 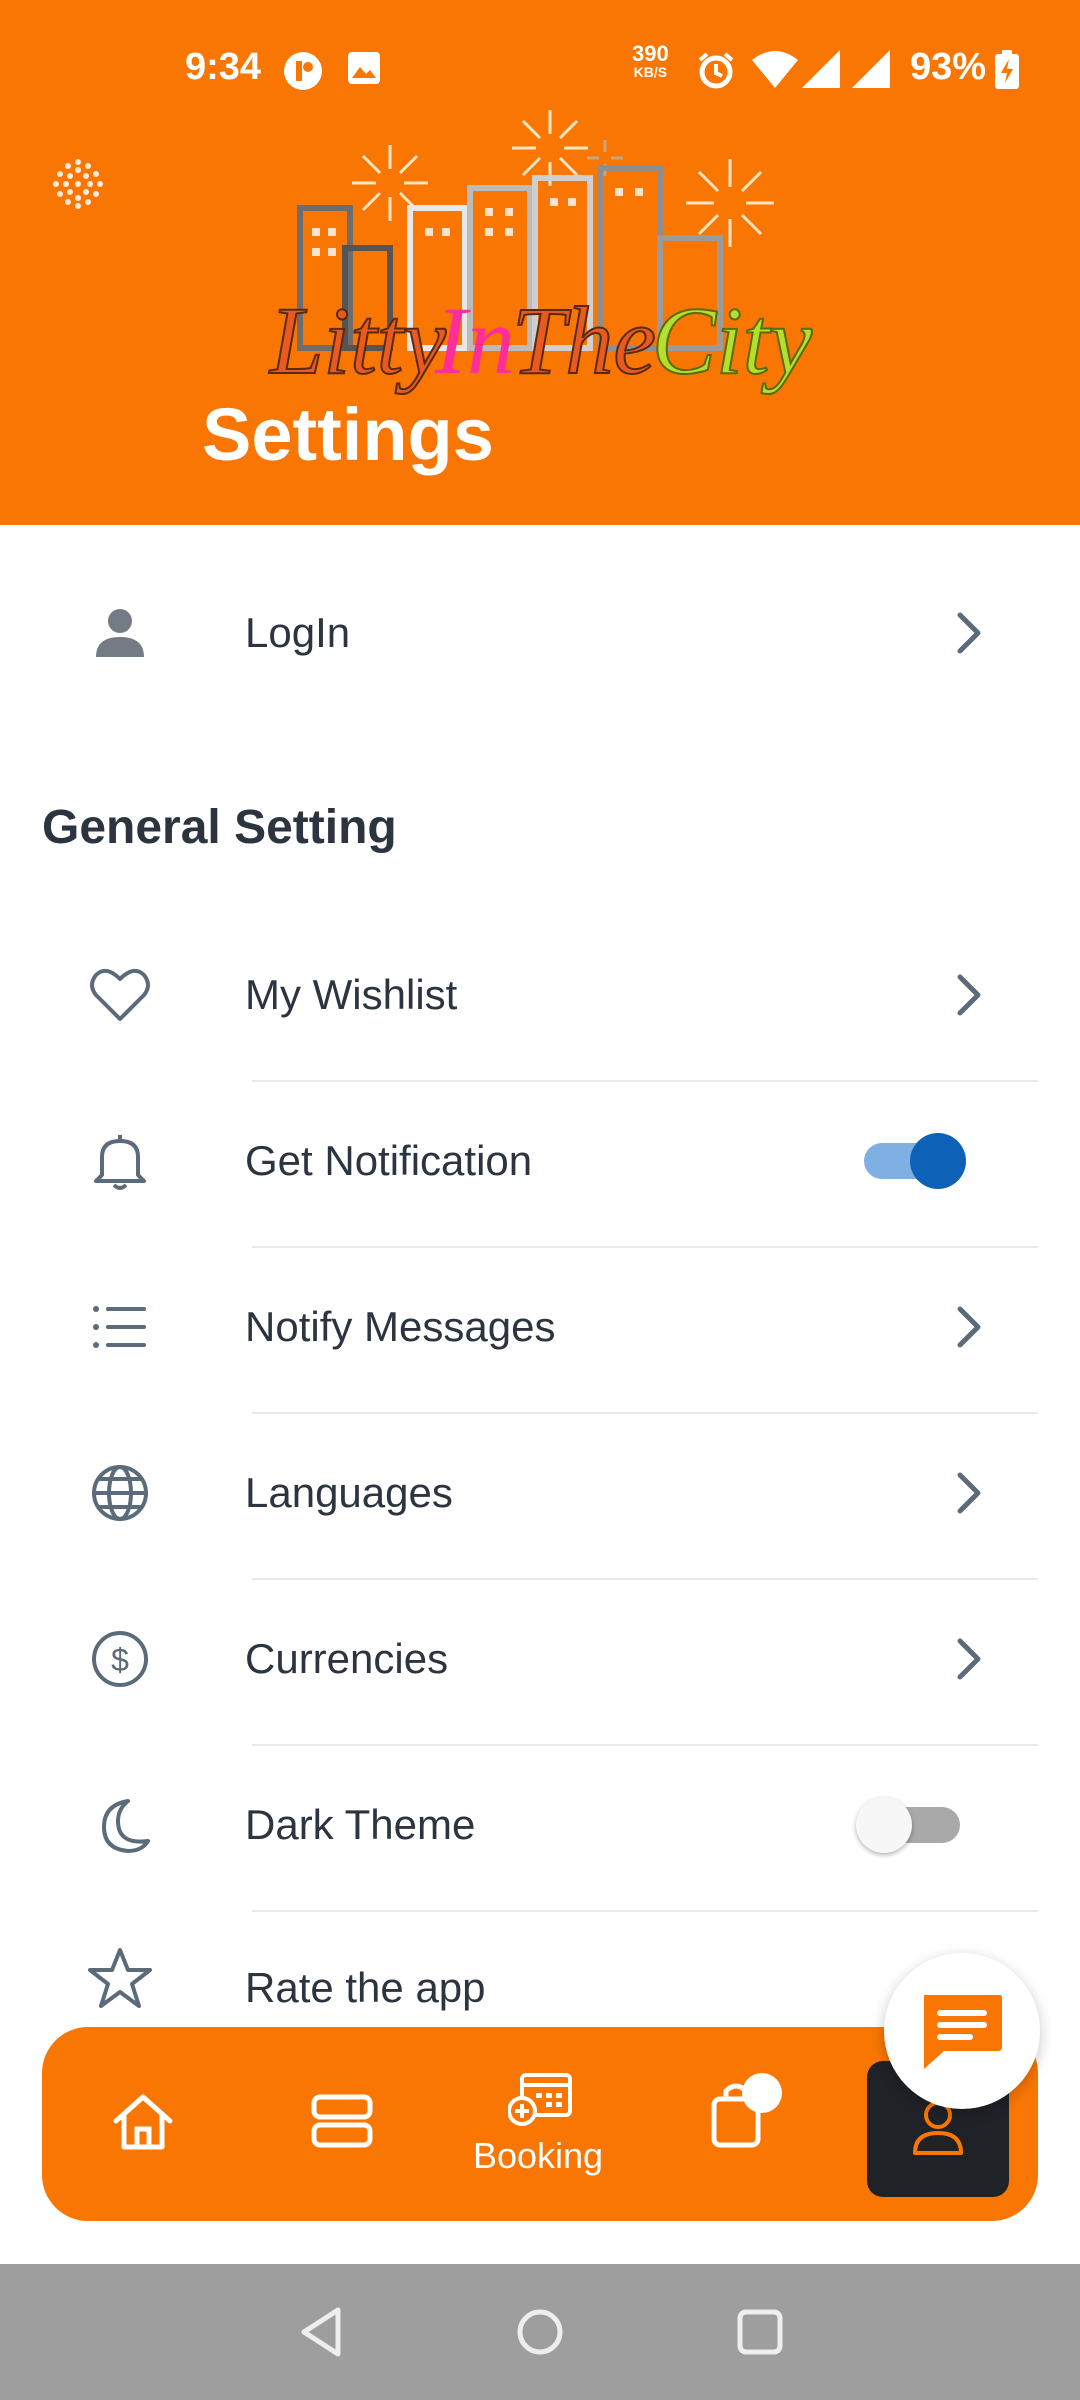 I want to click on dark-theme-row: Dark Theme, so click(x=540, y=1825).